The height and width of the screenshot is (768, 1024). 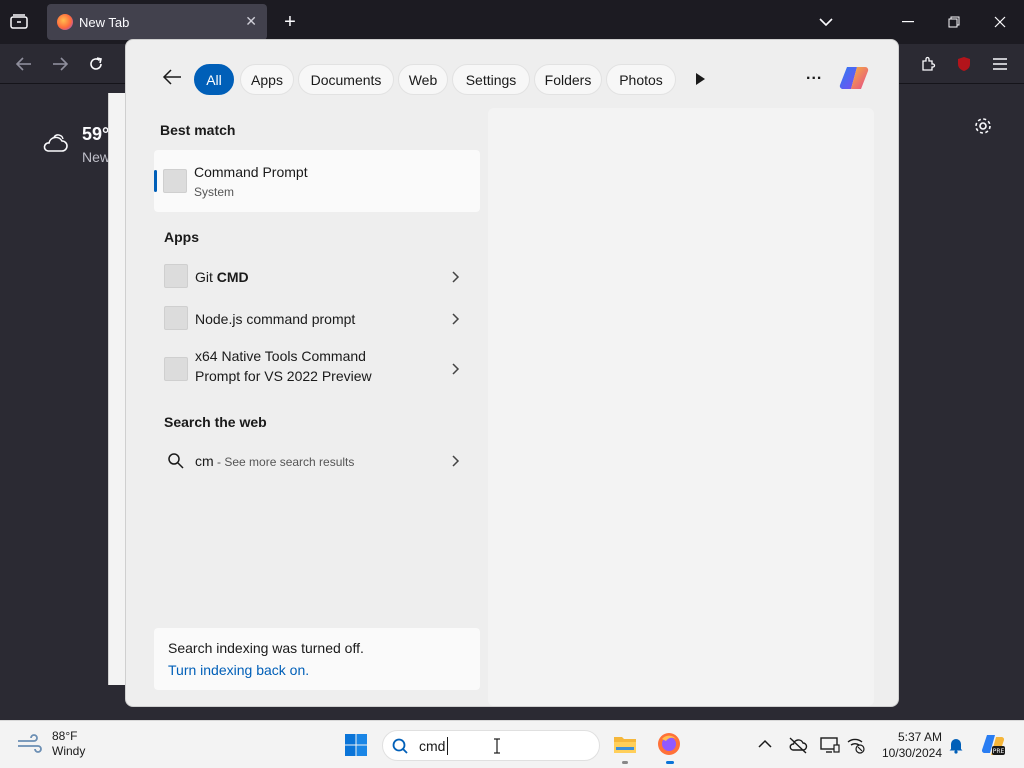 What do you see at coordinates (432, 746) in the screenshot?
I see `search-value: cmd` at bounding box center [432, 746].